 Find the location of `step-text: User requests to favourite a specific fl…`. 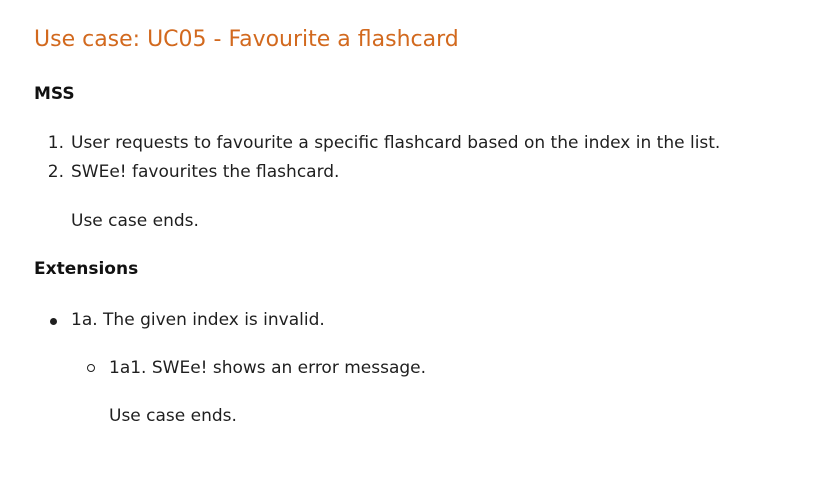

step-text: User requests to favourite a specific fl… is located at coordinates (396, 143).